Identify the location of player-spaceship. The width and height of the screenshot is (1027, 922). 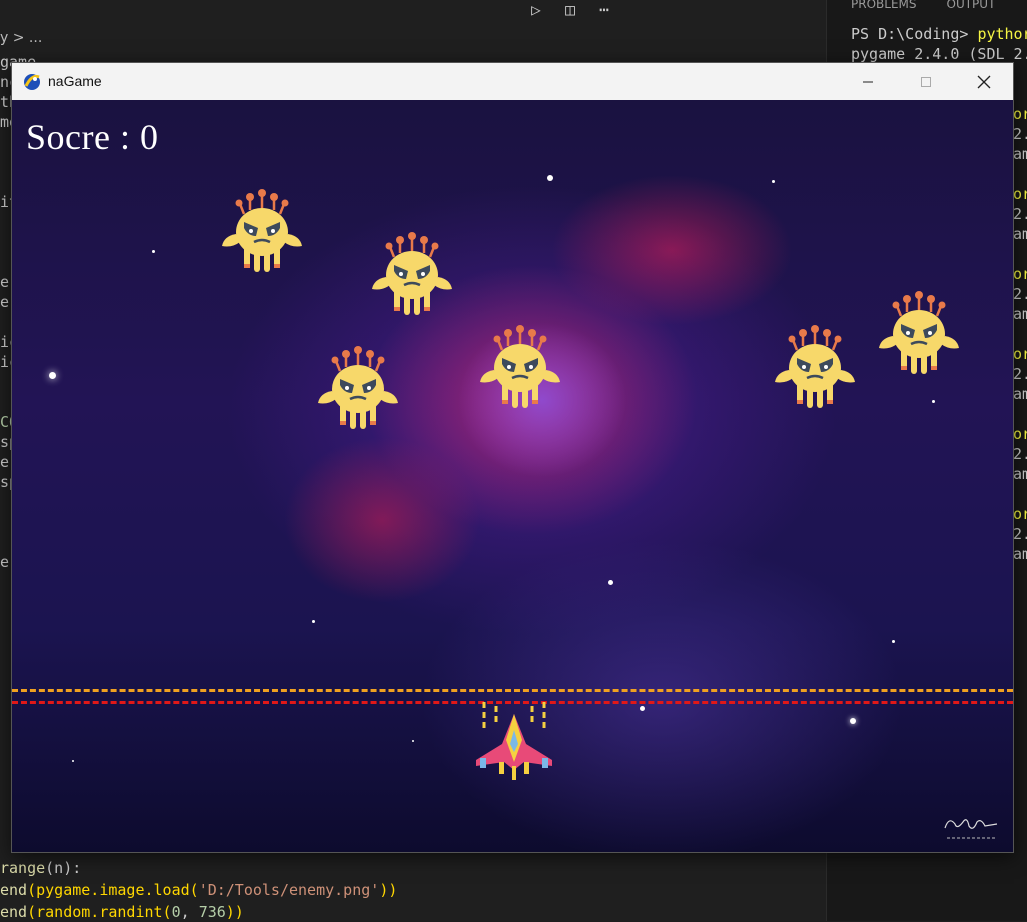
(514, 741).